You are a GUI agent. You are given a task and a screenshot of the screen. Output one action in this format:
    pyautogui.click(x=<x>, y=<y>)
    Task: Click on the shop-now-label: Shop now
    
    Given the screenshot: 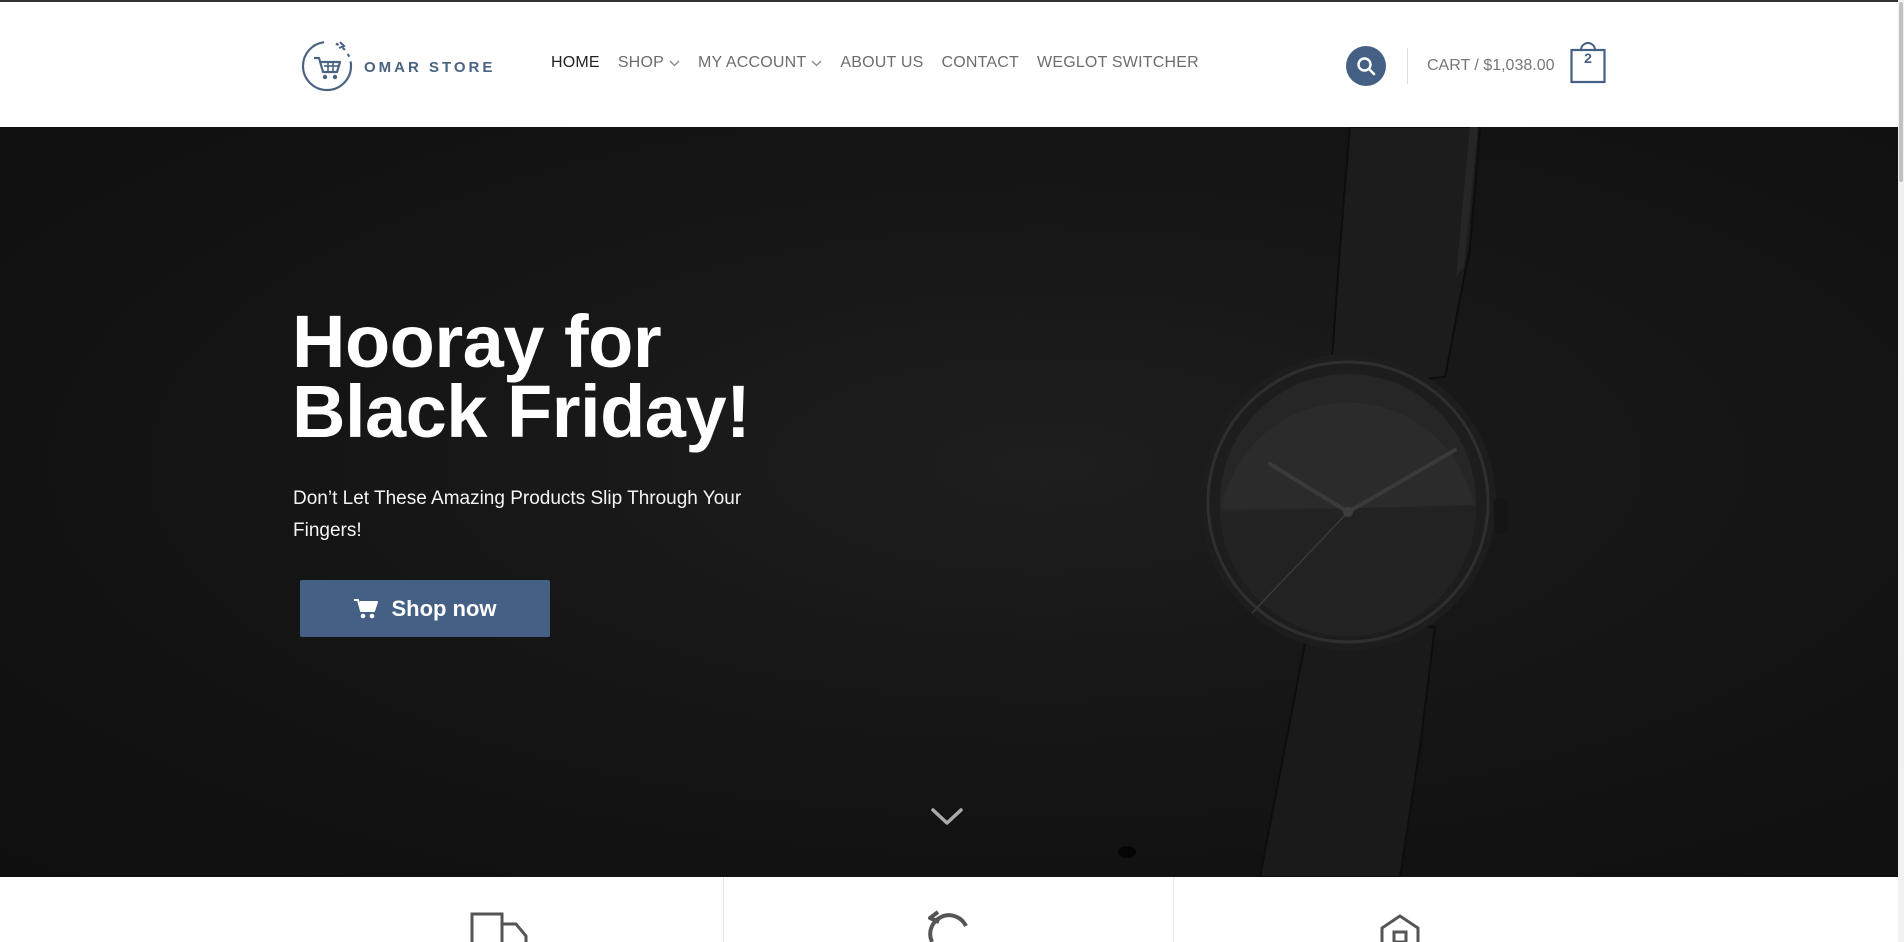 What is the action you would take?
    pyautogui.click(x=444, y=608)
    